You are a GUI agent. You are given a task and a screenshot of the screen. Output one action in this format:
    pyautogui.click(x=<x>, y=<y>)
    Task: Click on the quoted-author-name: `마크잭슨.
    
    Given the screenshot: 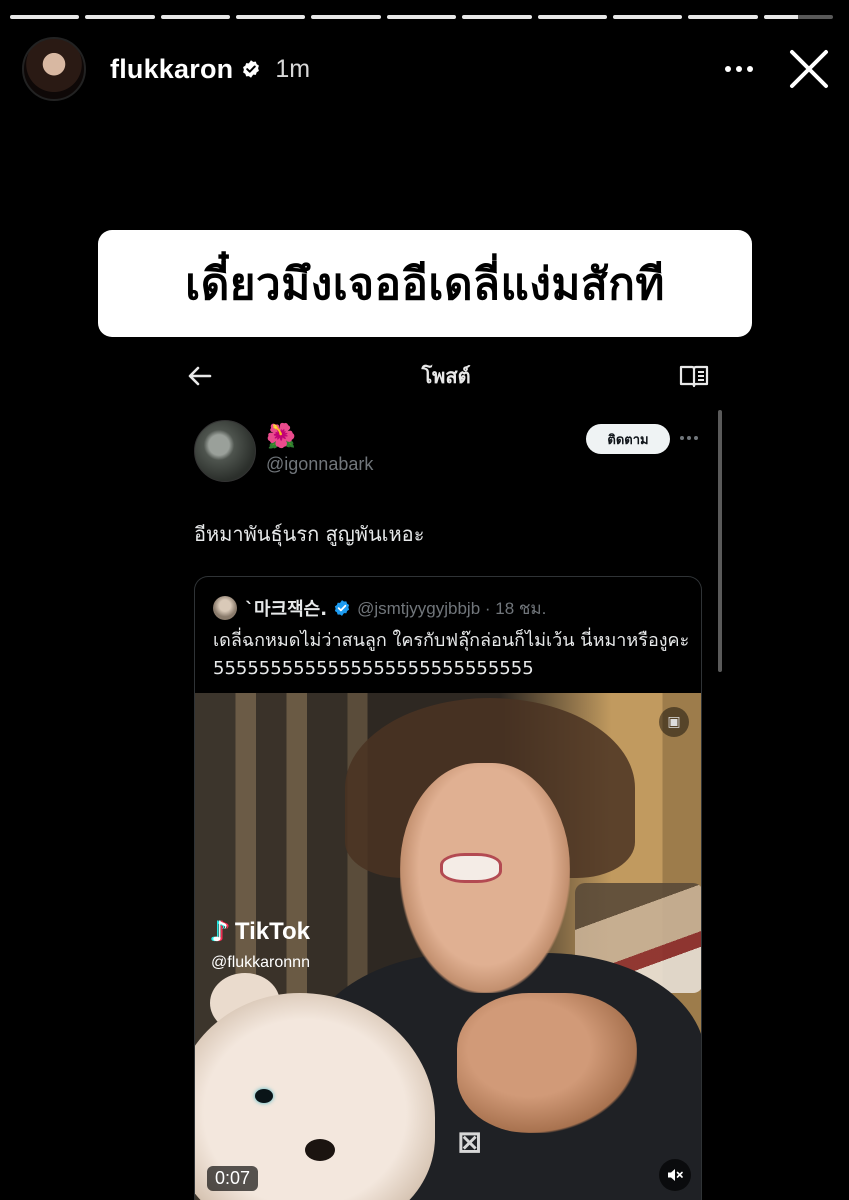 What is the action you would take?
    pyautogui.click(x=286, y=609)
    